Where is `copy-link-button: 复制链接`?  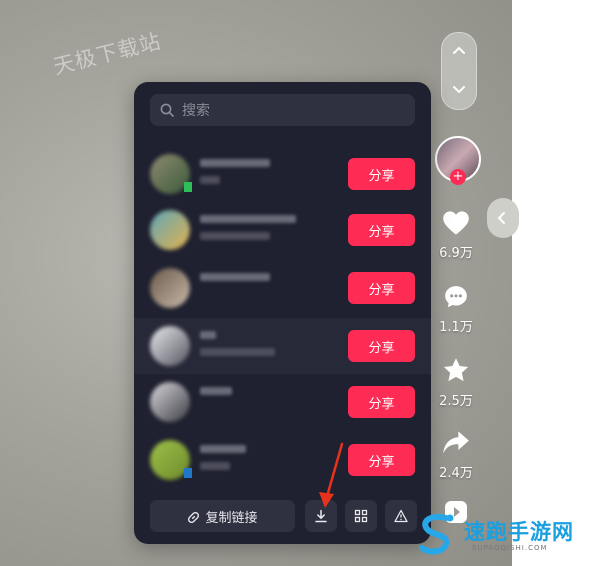 copy-link-button: 复制链接 is located at coordinates (222, 516).